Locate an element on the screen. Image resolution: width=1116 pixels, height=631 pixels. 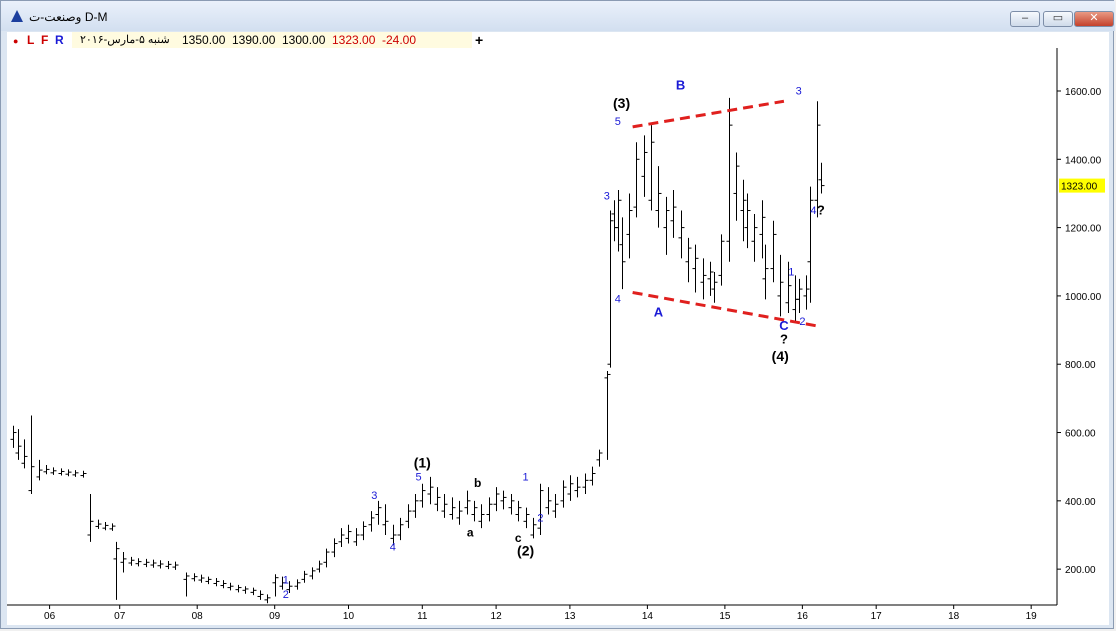
y-tick-label: 1400.00 is located at coordinates (1083, 160).